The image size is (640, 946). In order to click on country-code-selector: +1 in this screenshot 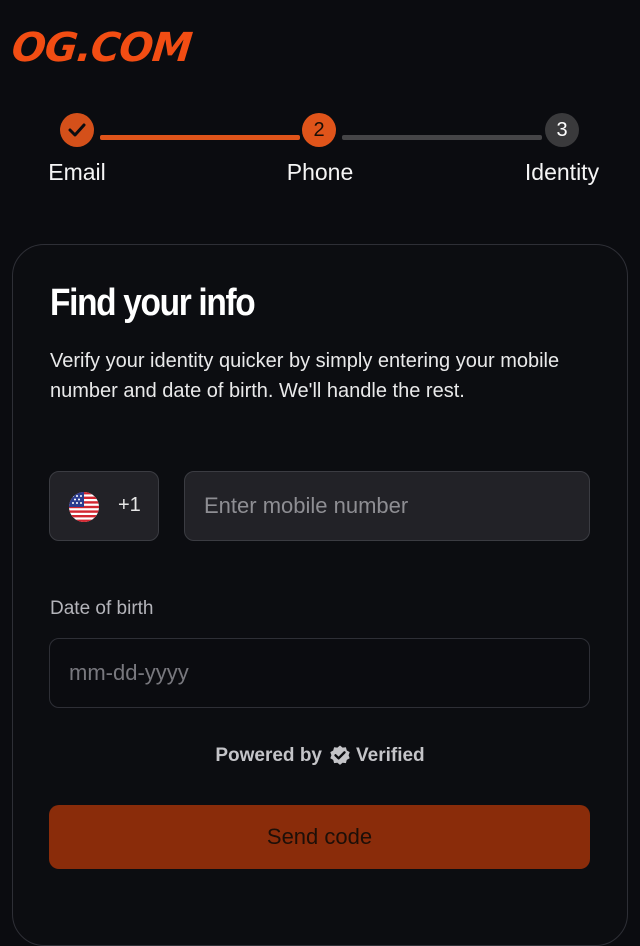, I will do `click(104, 506)`.